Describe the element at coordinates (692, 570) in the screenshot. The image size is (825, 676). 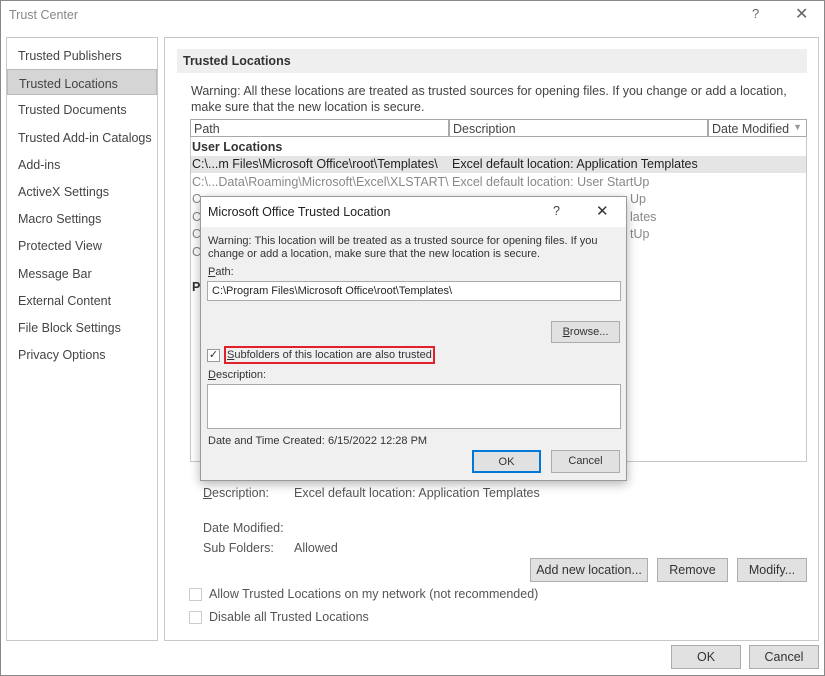
I see `remove-button: Remove` at that location.